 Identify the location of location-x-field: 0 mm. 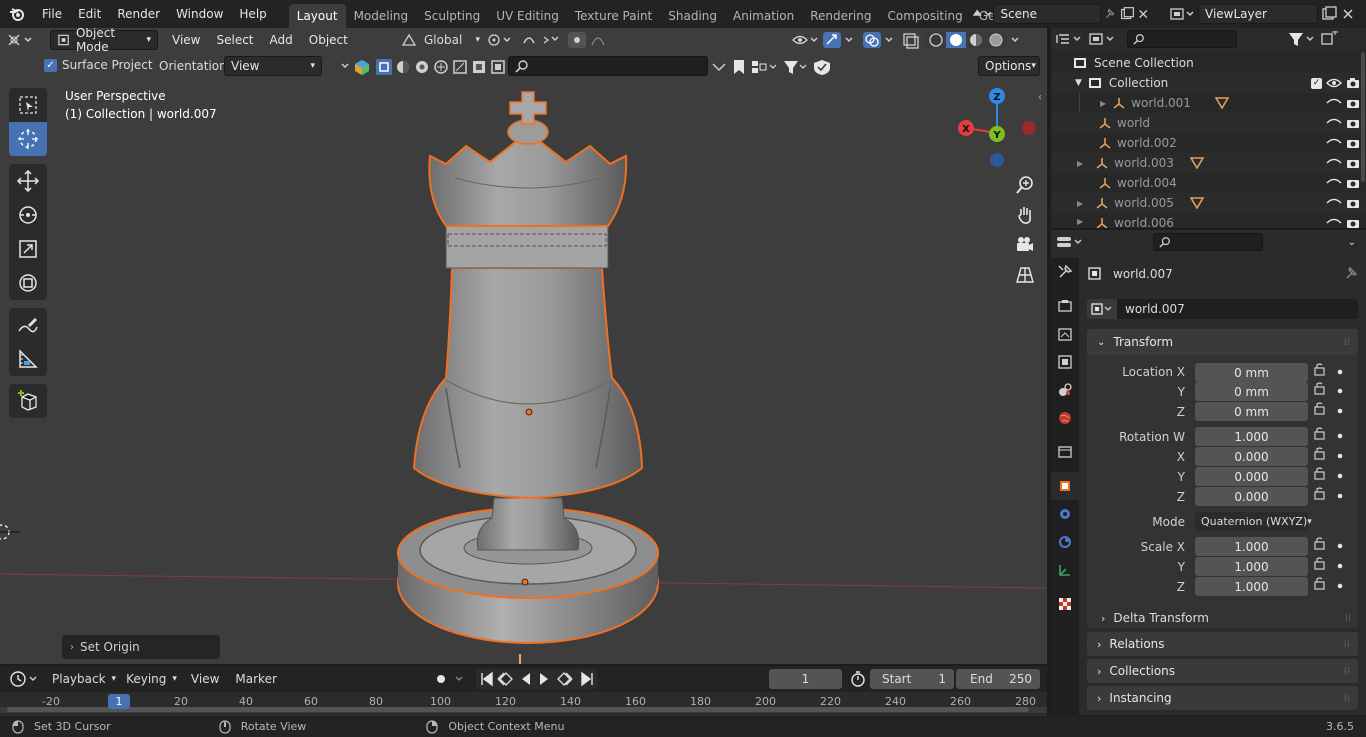
(1251, 372).